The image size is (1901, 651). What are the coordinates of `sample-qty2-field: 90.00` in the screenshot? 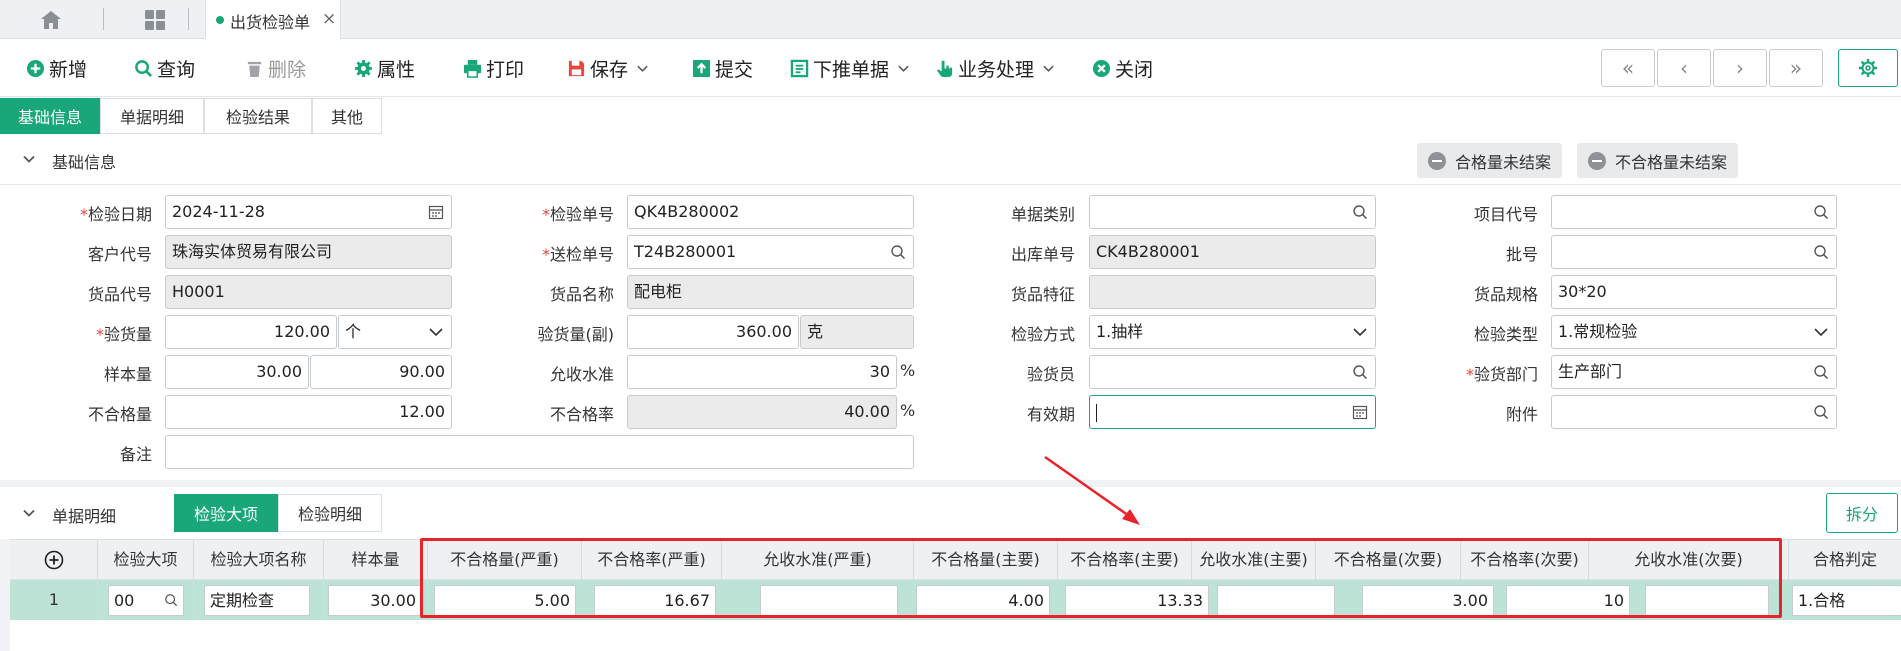 It's located at (381, 372).